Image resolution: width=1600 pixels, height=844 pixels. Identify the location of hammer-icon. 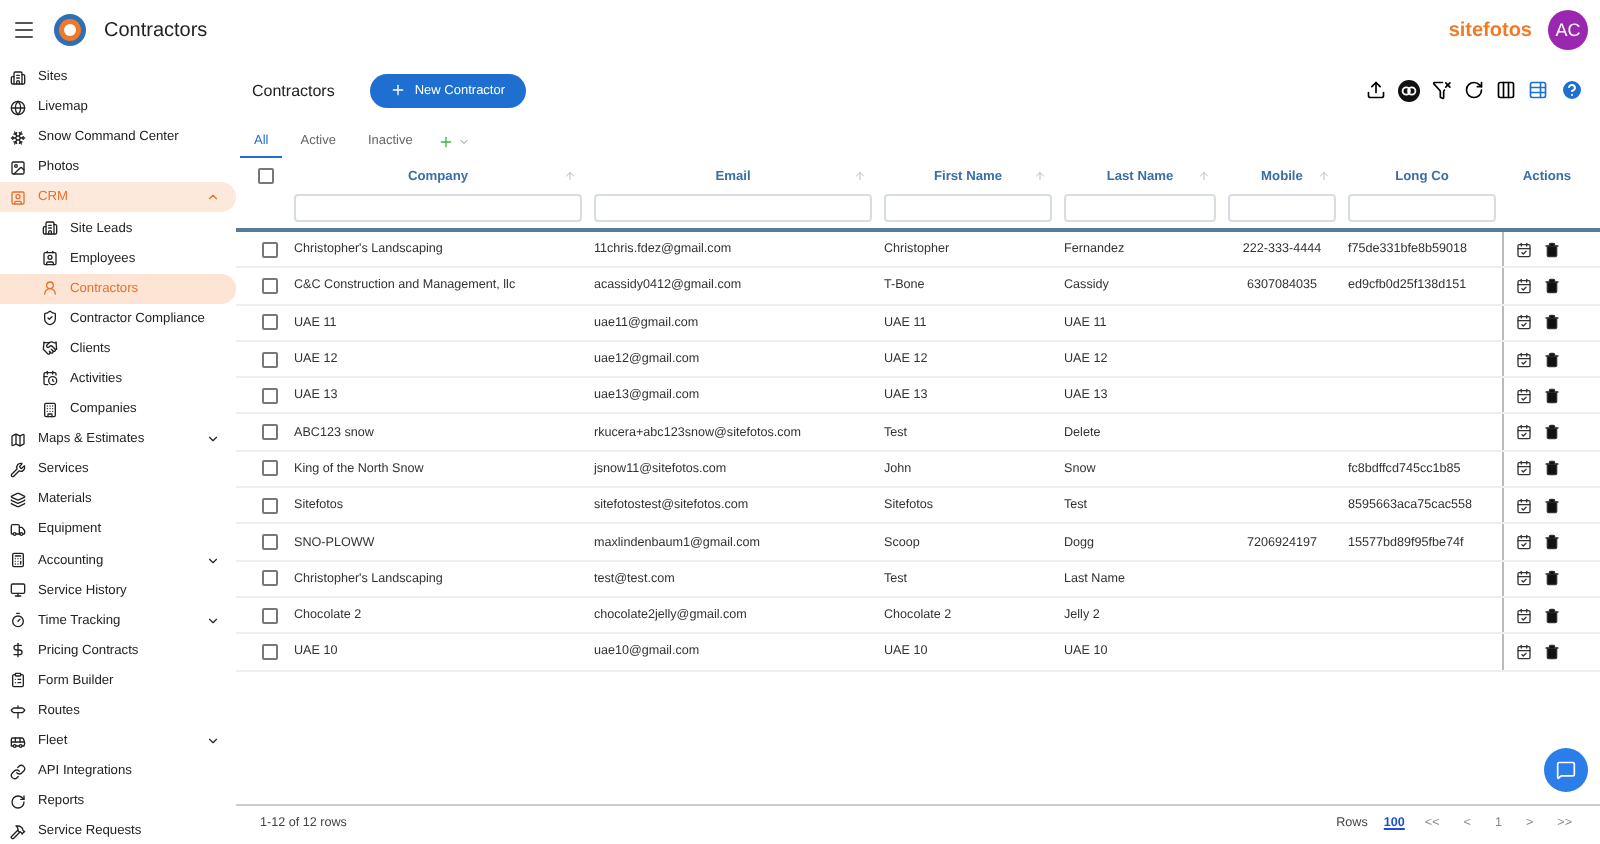
(18, 831).